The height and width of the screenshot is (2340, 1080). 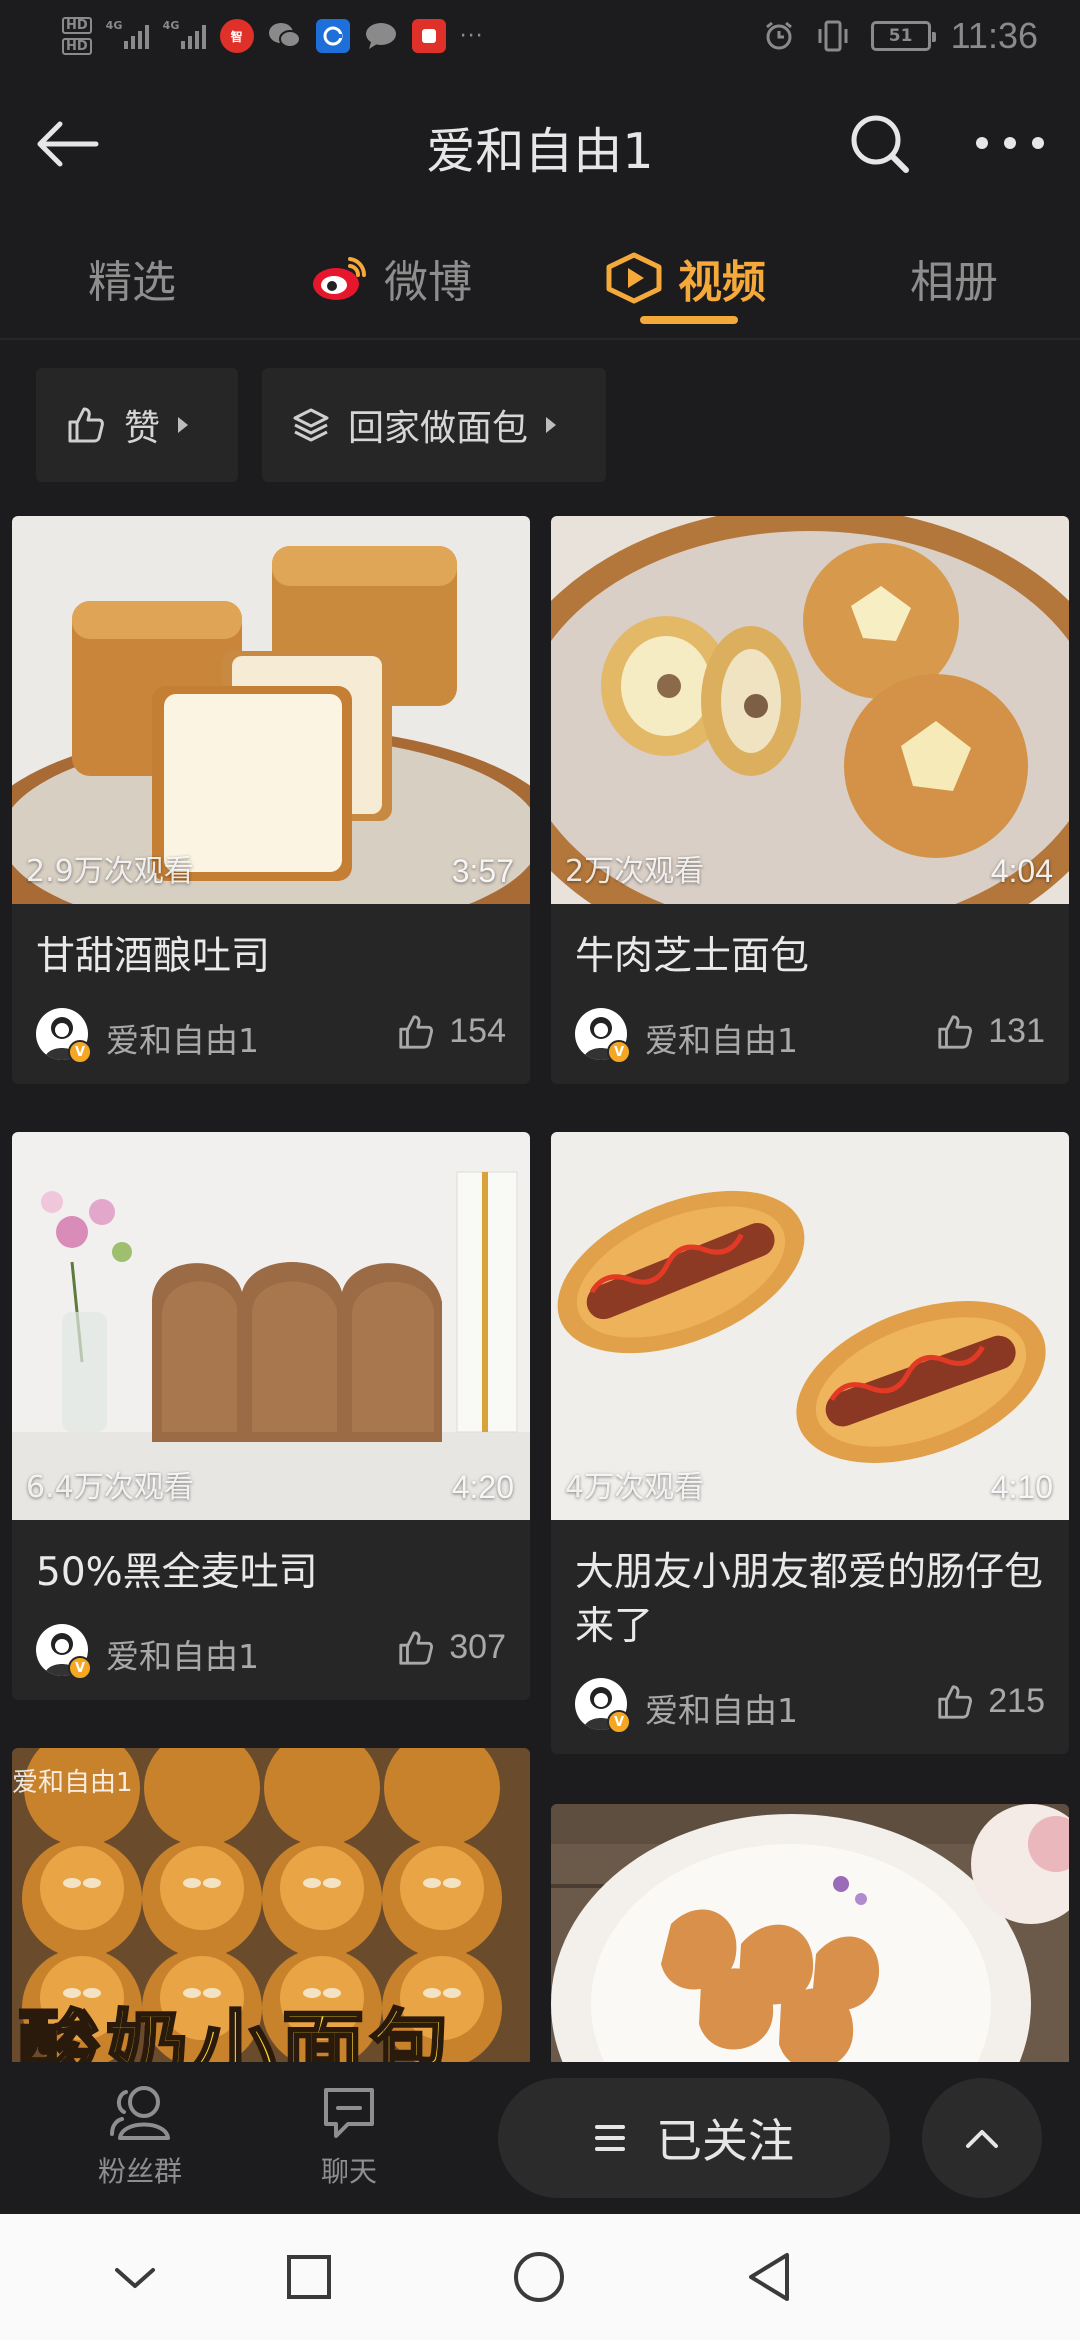 I want to click on back-nav-button, so click(x=769, y=2277).